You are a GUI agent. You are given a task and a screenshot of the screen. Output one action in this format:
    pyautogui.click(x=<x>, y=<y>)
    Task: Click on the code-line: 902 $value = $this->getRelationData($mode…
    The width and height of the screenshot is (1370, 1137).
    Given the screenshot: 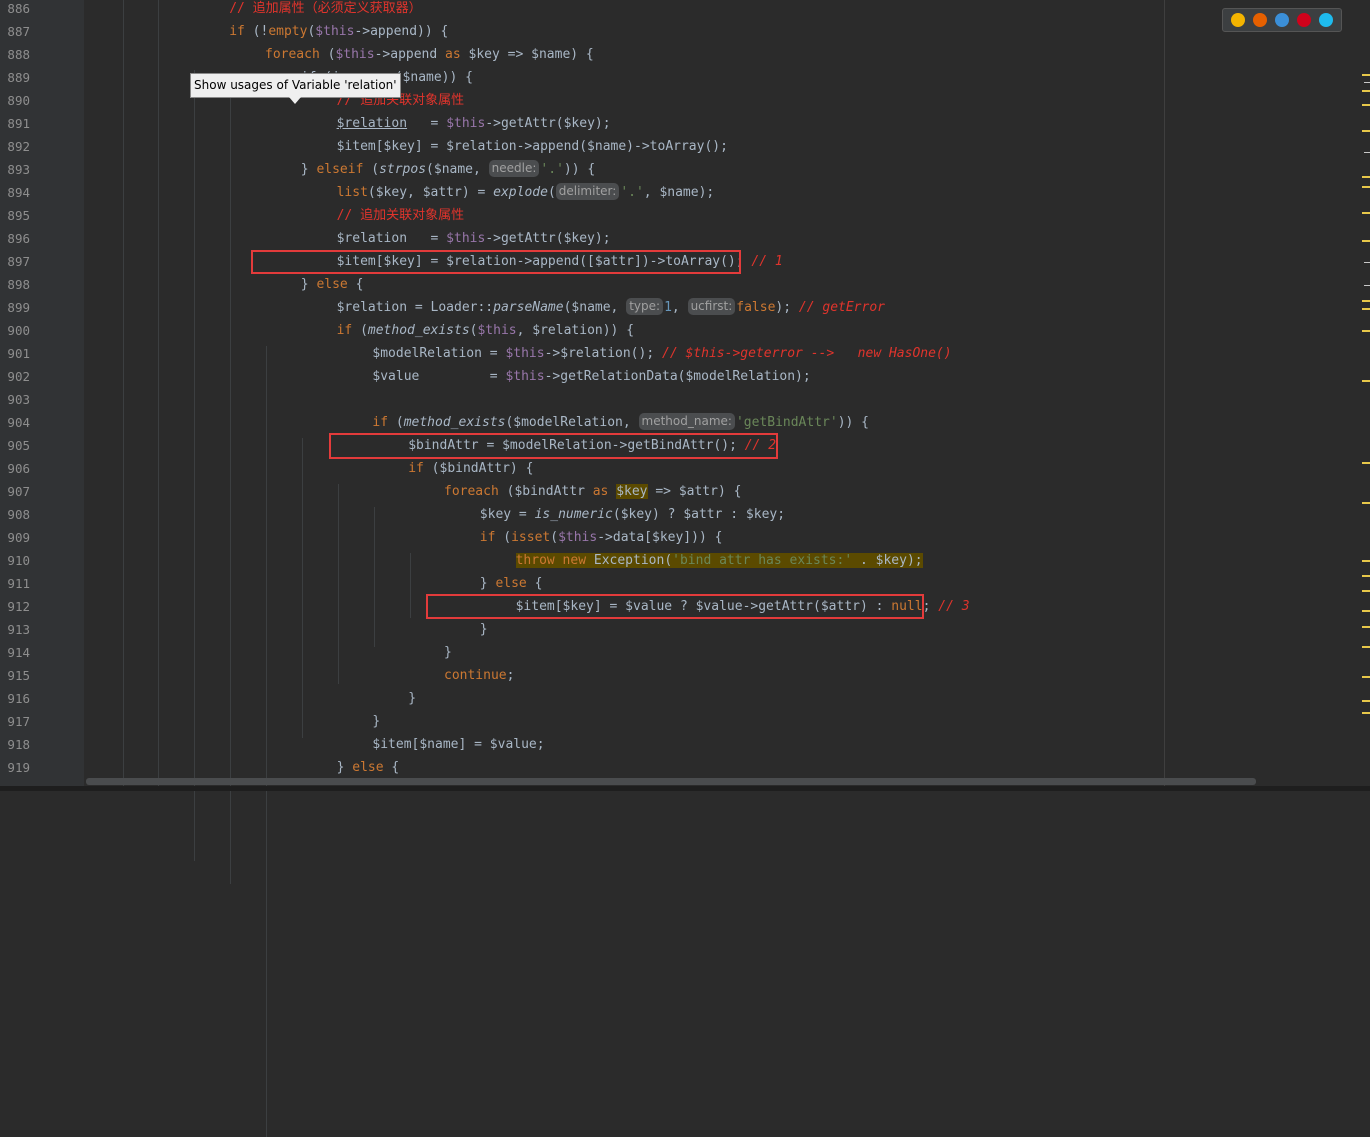 What is the action you would take?
    pyautogui.click(x=685, y=376)
    